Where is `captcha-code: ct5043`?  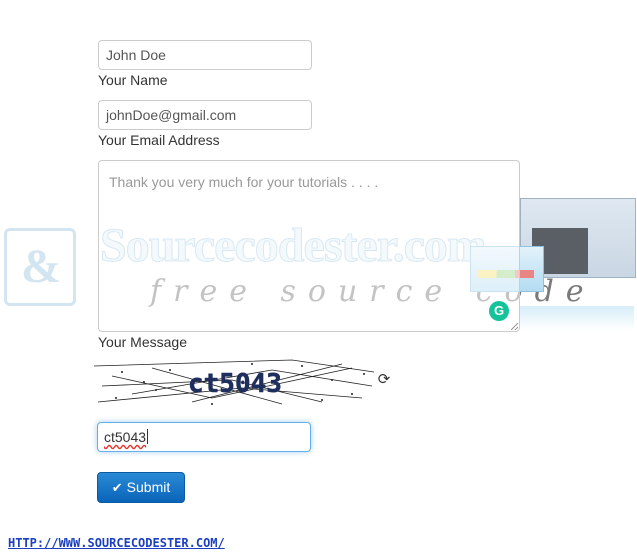
captcha-code: ct5043 is located at coordinates (235, 384).